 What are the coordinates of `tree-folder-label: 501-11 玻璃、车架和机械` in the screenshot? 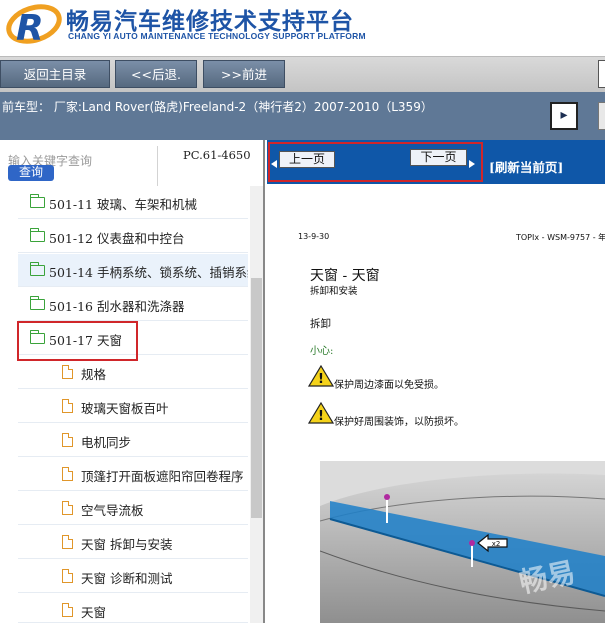 It's located at (123, 204).